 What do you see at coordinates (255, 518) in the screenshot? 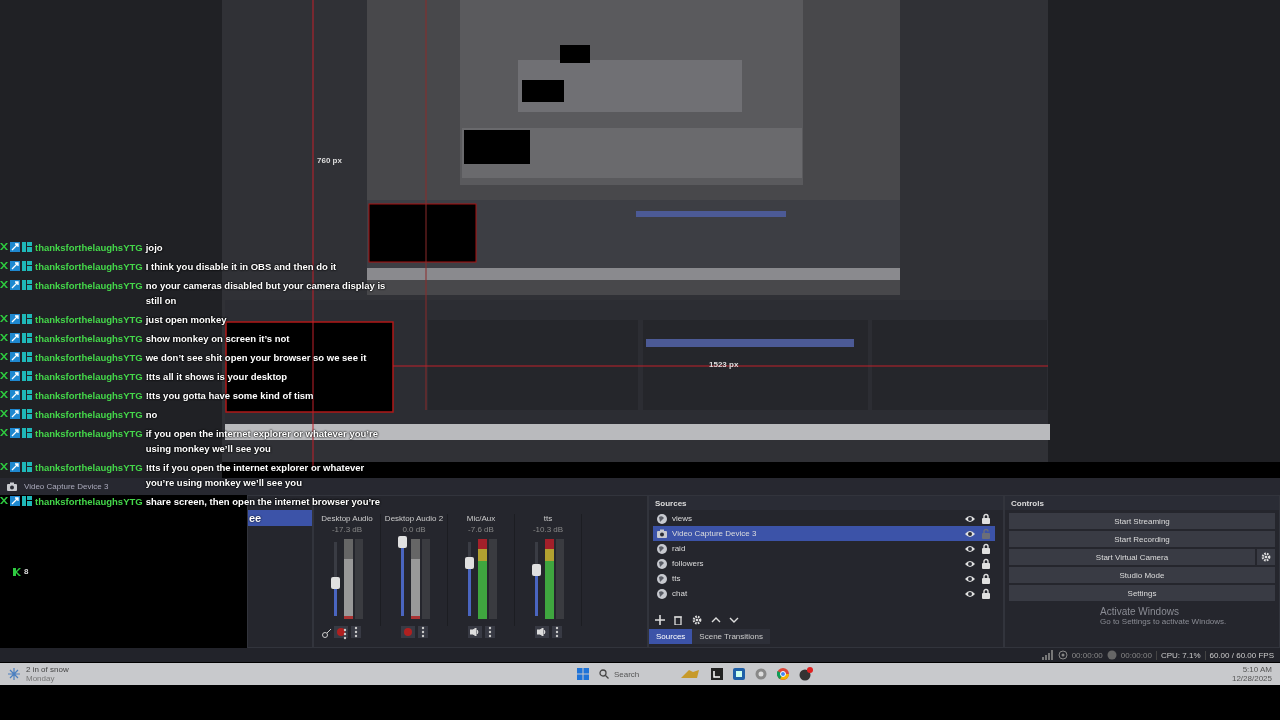
I see `chat-fragment: ee` at bounding box center [255, 518].